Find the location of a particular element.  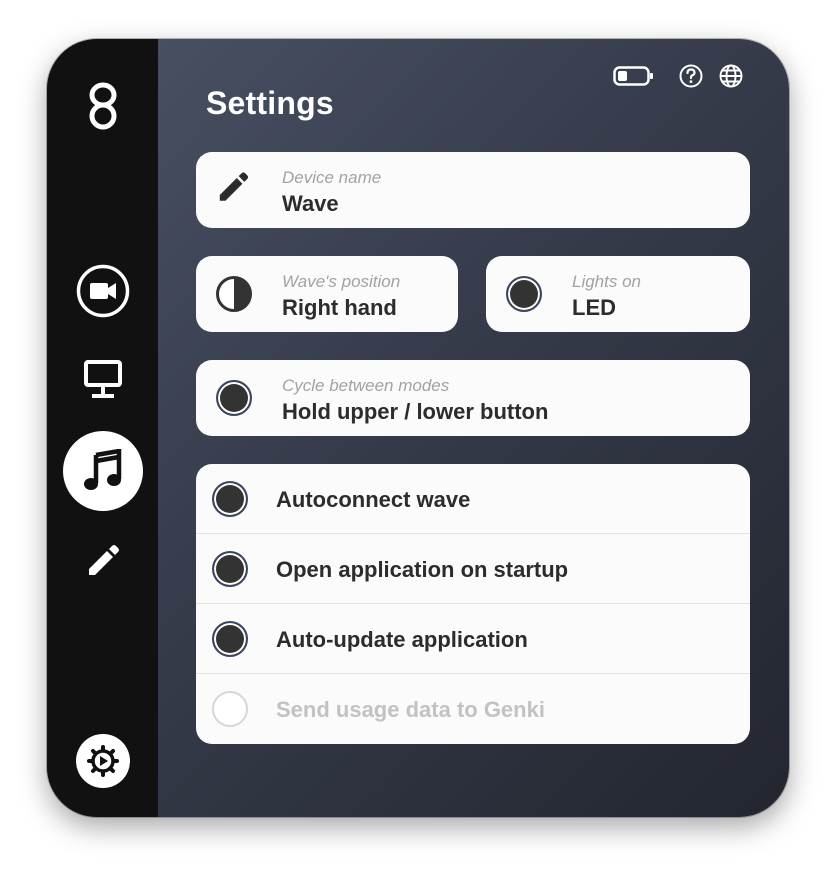

music-note-icon is located at coordinates (103, 469).